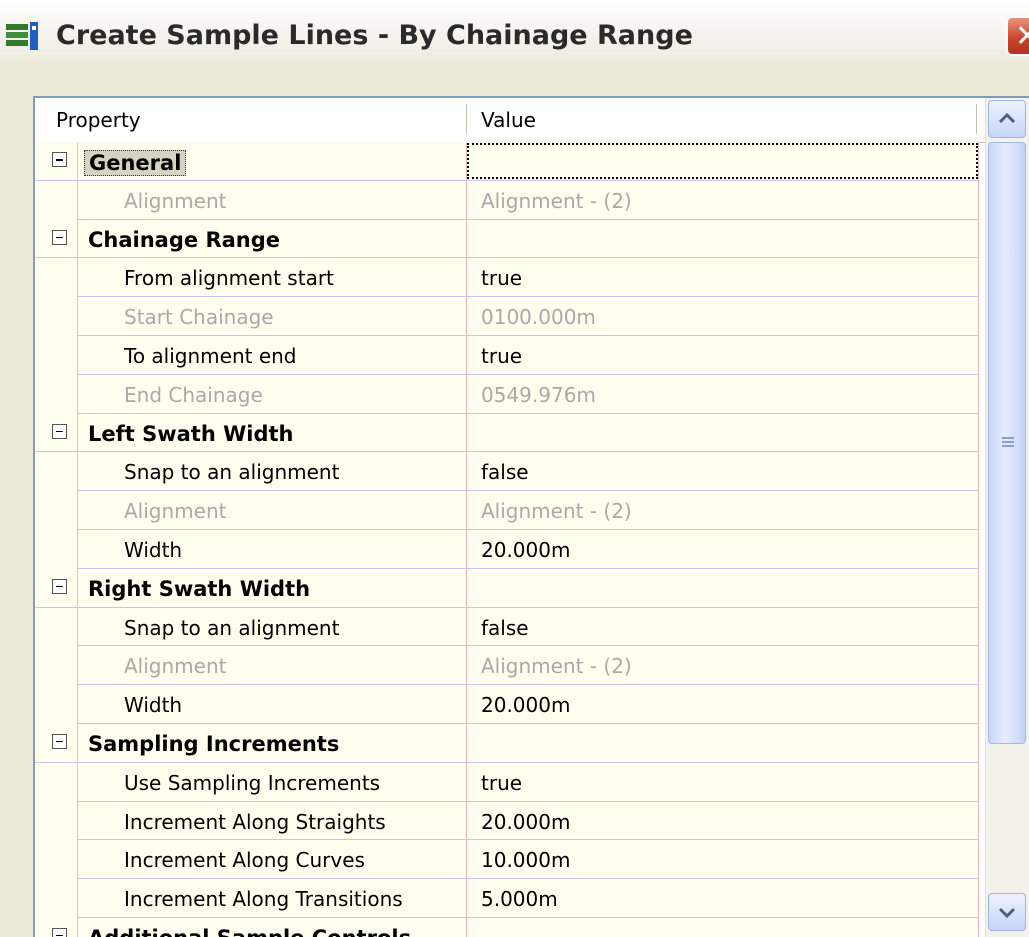 Image resolution: width=1029 pixels, height=937 pixels. I want to click on scroll-down-button, so click(1007, 912).